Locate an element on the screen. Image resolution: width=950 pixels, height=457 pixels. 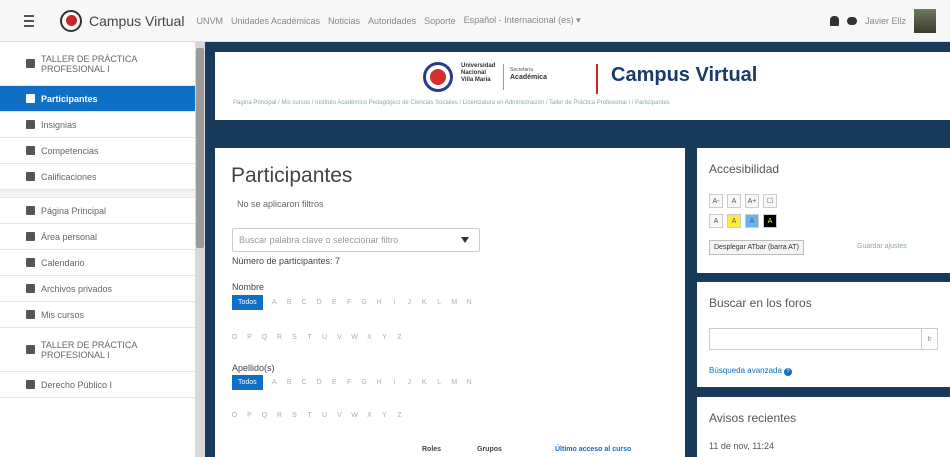
name-letter: G is located at coordinates (364, 302).